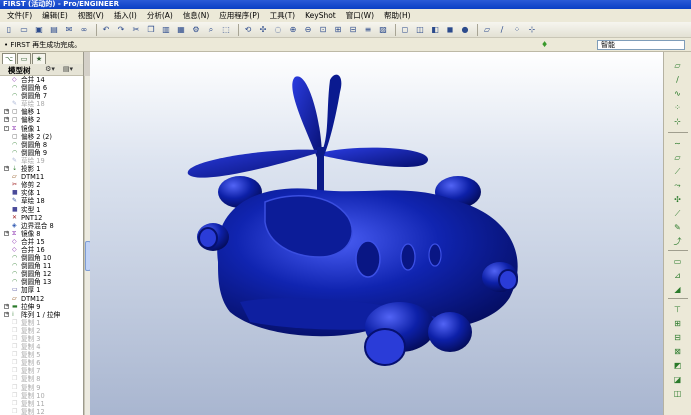 The height and width of the screenshot is (415, 691). Describe the element at coordinates (677, 379) in the screenshot. I see `solidify-tool-icon: ◪` at that location.